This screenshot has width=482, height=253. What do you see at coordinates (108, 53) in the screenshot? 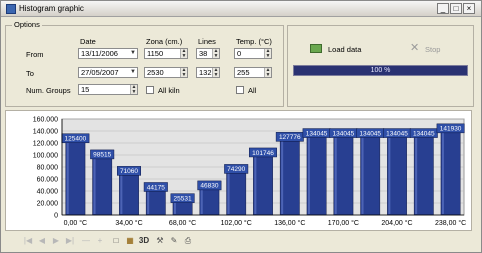
I see `from-date-picker: 13/11/2006 ▼` at bounding box center [108, 53].